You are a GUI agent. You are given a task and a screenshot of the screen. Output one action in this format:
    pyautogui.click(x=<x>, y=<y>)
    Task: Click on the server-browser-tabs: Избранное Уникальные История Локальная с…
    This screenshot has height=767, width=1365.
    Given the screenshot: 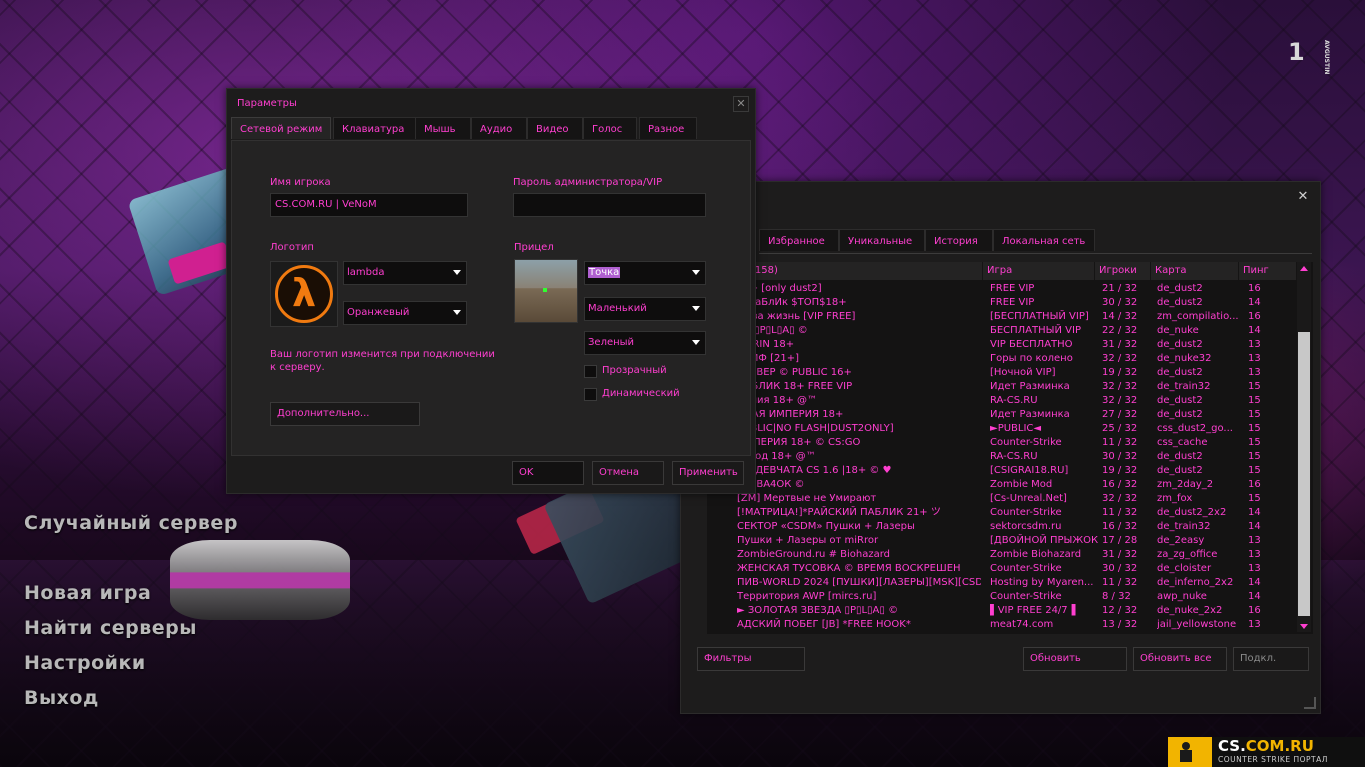 What is the action you would take?
    pyautogui.click(x=1035, y=241)
    